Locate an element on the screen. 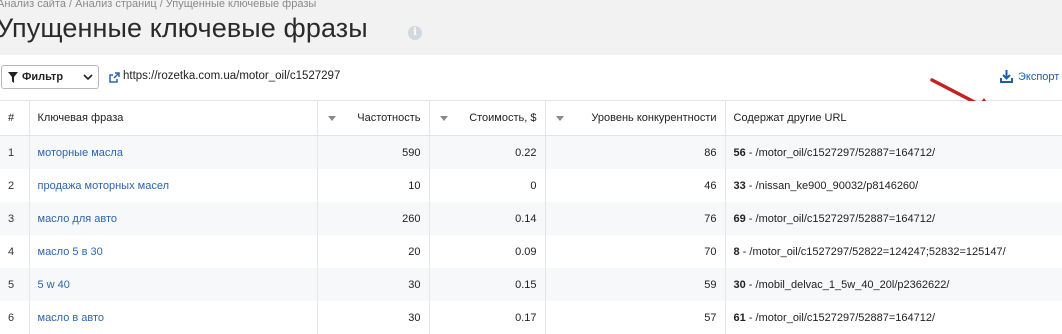 The height and width of the screenshot is (334, 1062). phrase-cell: 5 w 40 is located at coordinates (173, 284).